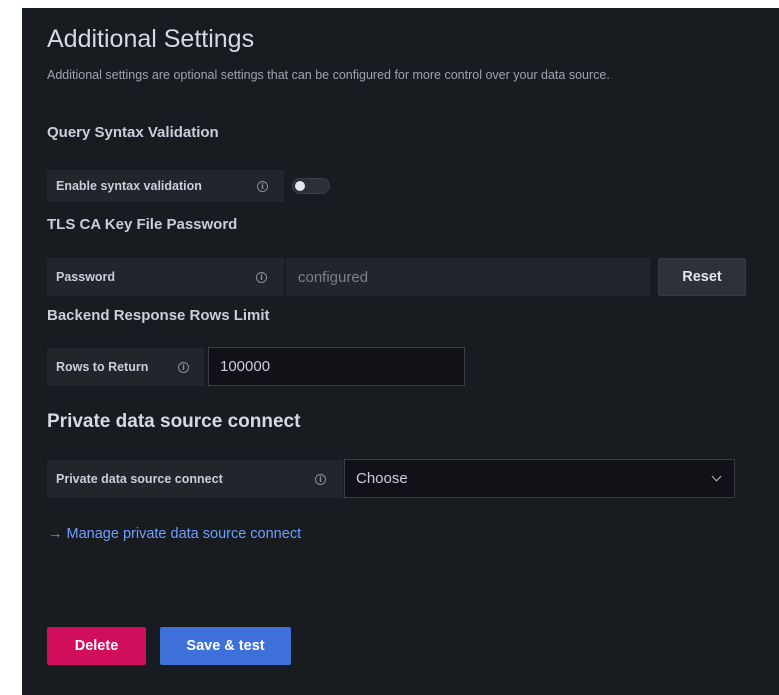 The width and height of the screenshot is (779, 695). Describe the element at coordinates (468, 277) in the screenshot. I see `password-field: configured` at that location.